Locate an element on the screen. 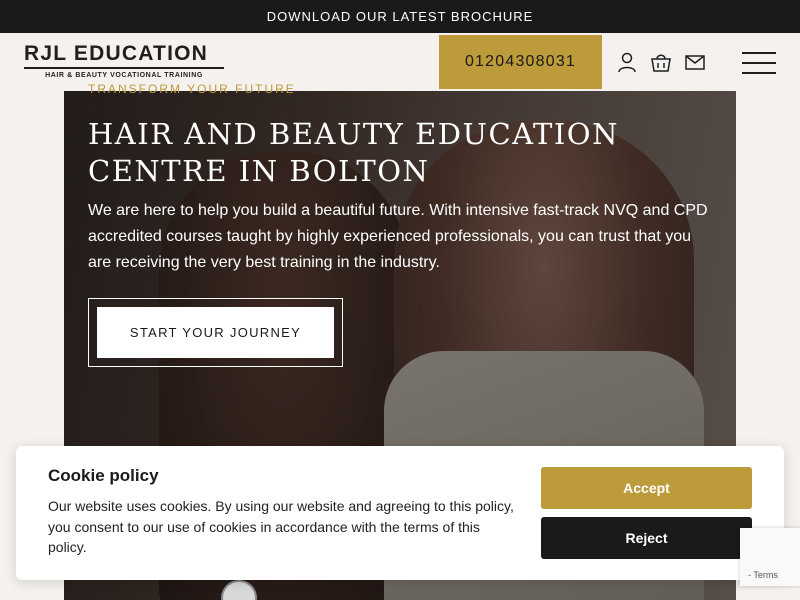 This screenshot has height=600, width=800. menu-icon is located at coordinates (760, 63).